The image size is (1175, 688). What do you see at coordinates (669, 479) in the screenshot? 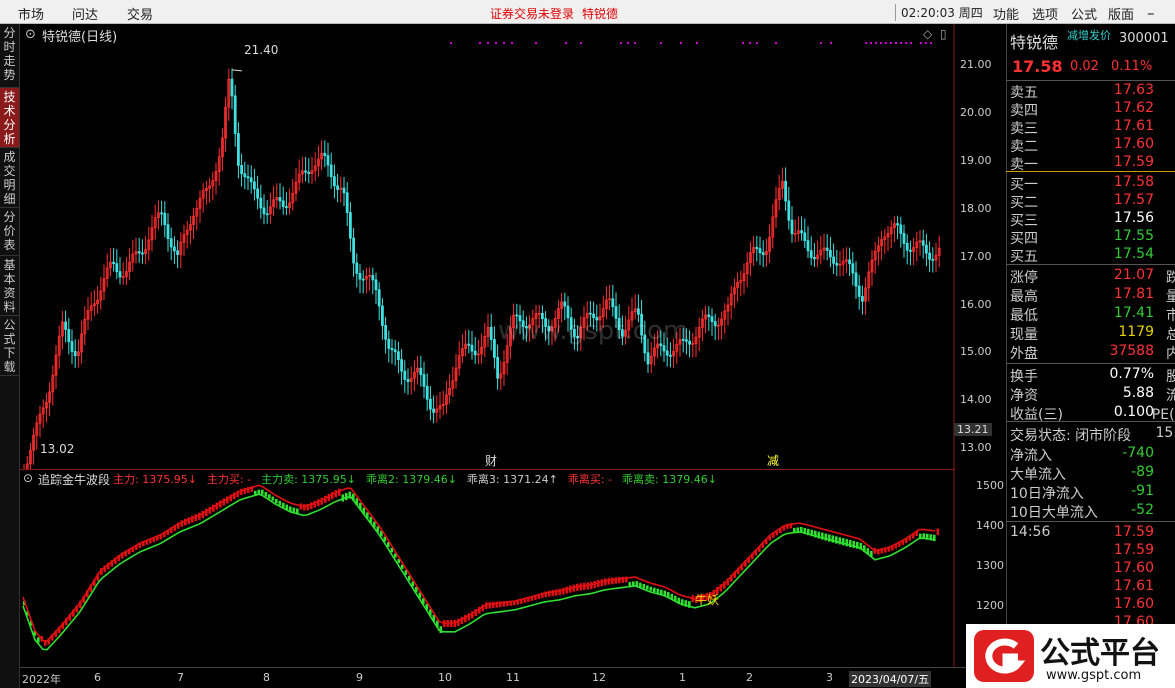
I see `legend-item: 乖离卖: 1379.46↓` at bounding box center [669, 479].